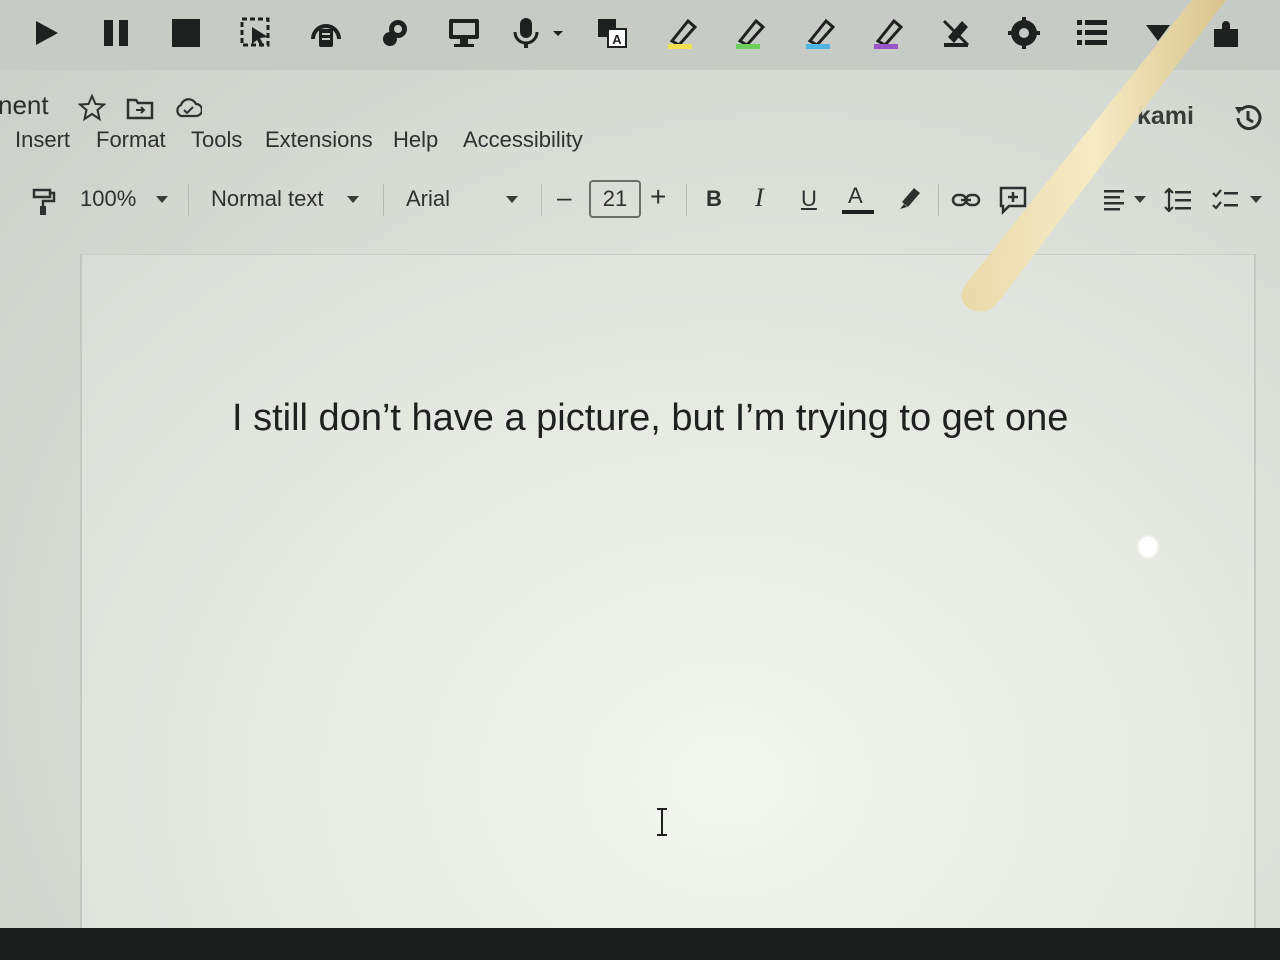 This screenshot has width=1280, height=960. Describe the element at coordinates (267, 199) in the screenshot. I see `style-select: Normal text` at that location.